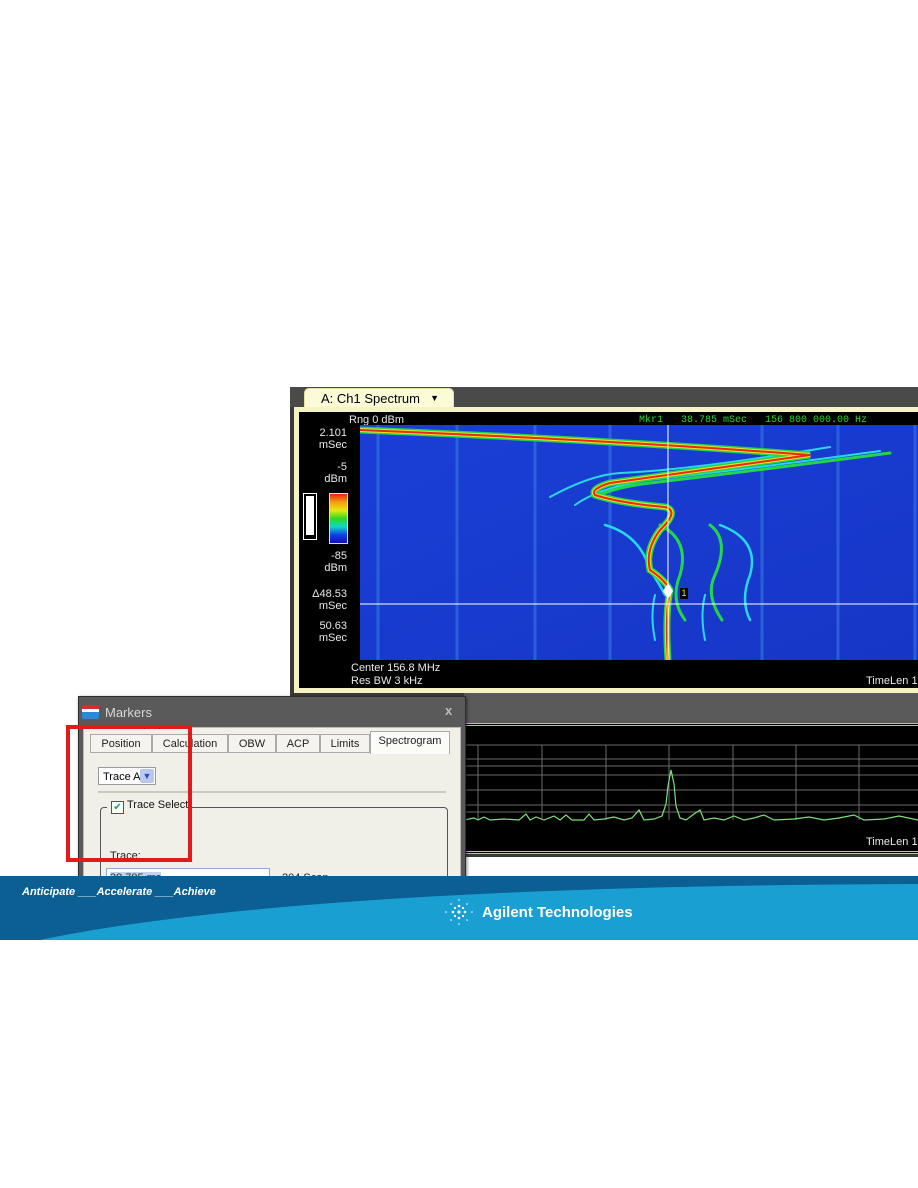 This screenshot has width=918, height=1188. What do you see at coordinates (459, 912) in the screenshot?
I see `agilent-logo-icon` at bounding box center [459, 912].